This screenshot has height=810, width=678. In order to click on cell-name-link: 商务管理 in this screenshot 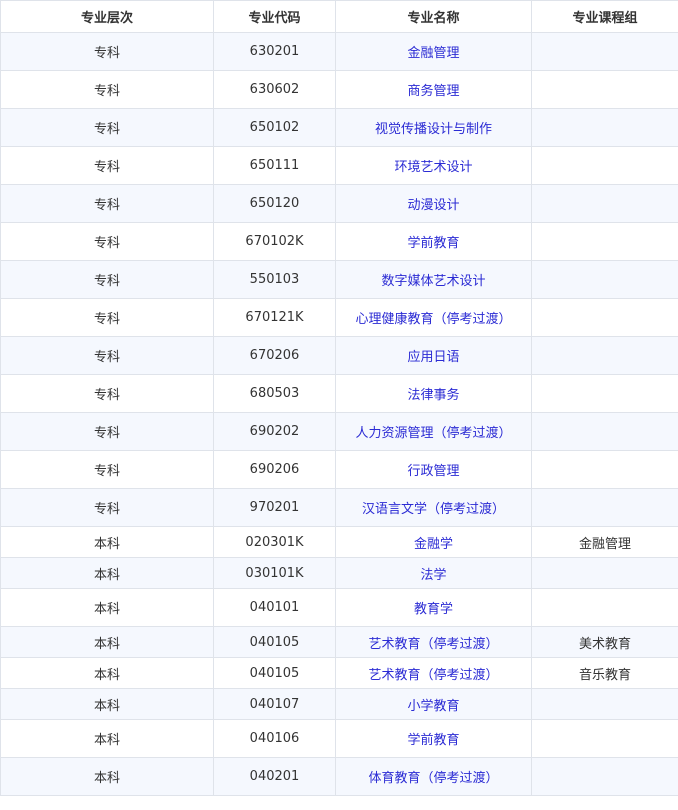, I will do `click(433, 89)`.